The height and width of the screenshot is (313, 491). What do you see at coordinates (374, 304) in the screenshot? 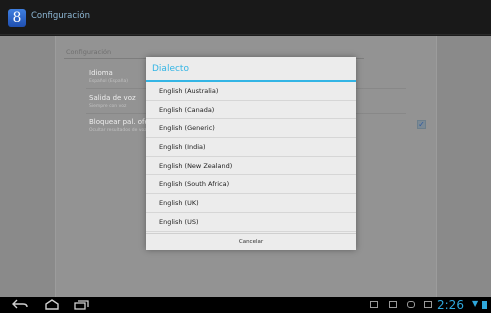
I see `screenshot-icon` at bounding box center [374, 304].